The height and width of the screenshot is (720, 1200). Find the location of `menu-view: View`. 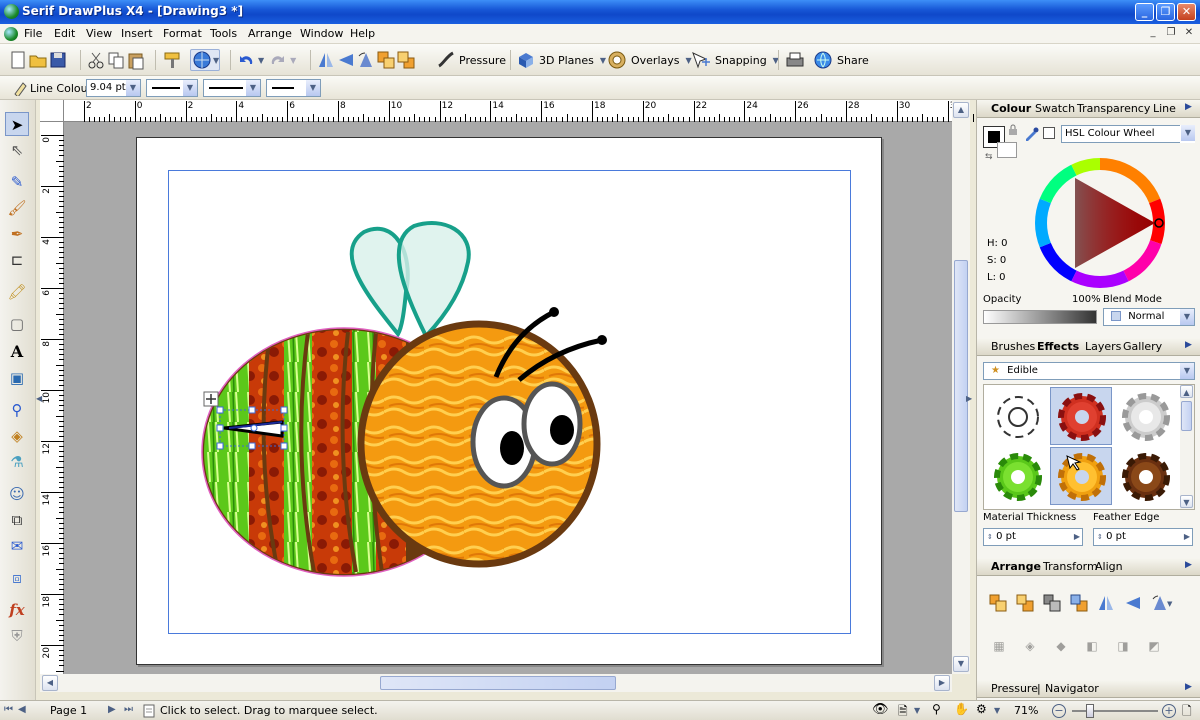

menu-view: View is located at coordinates (99, 33).